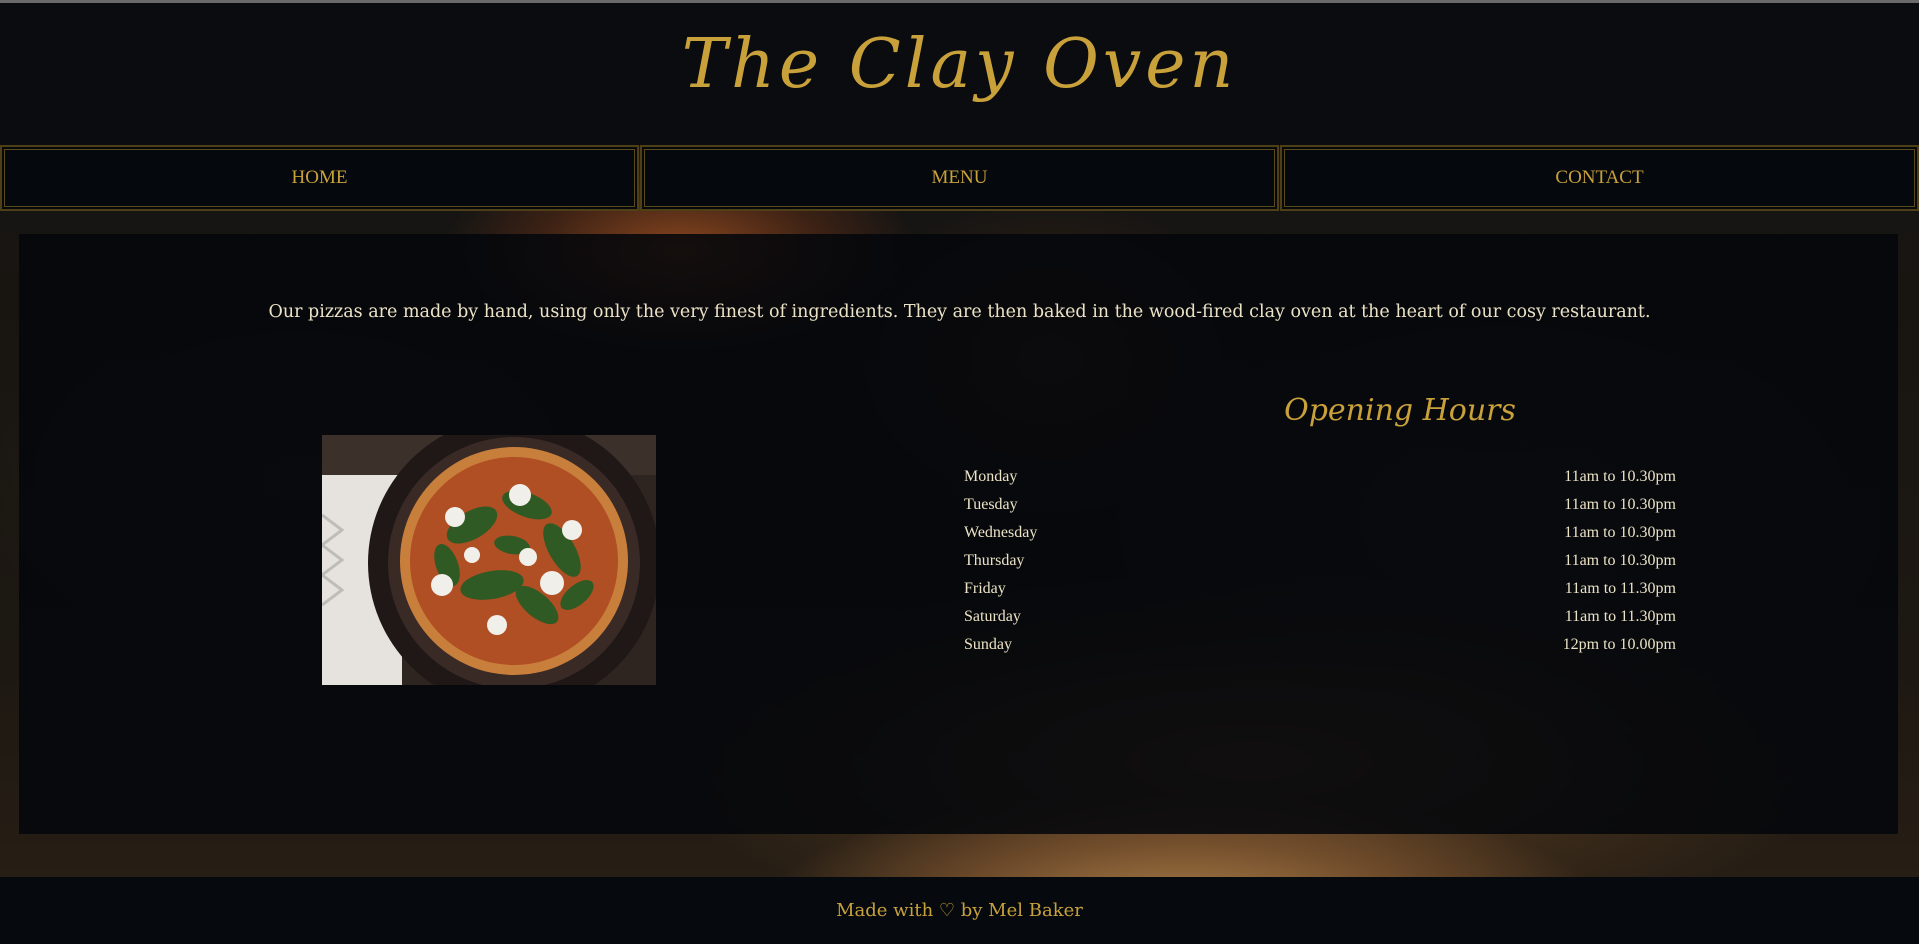 The height and width of the screenshot is (944, 1919). I want to click on day-label: Friday, so click(985, 588).